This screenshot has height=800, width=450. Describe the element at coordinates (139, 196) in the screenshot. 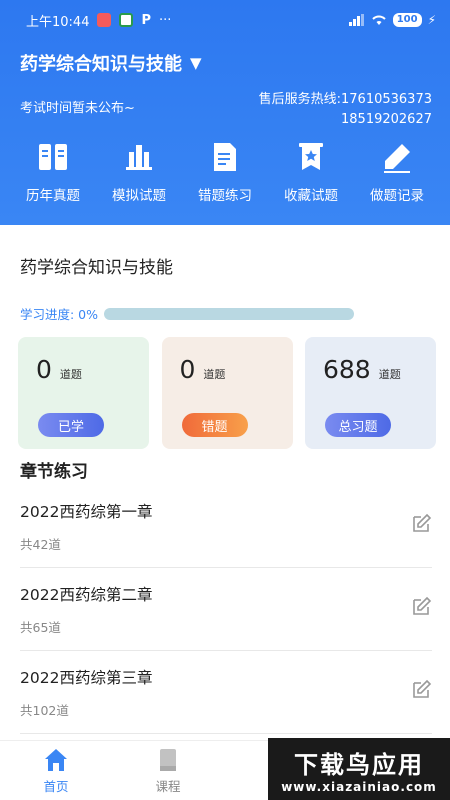

I see `shortcut-label: 模拟试题` at that location.